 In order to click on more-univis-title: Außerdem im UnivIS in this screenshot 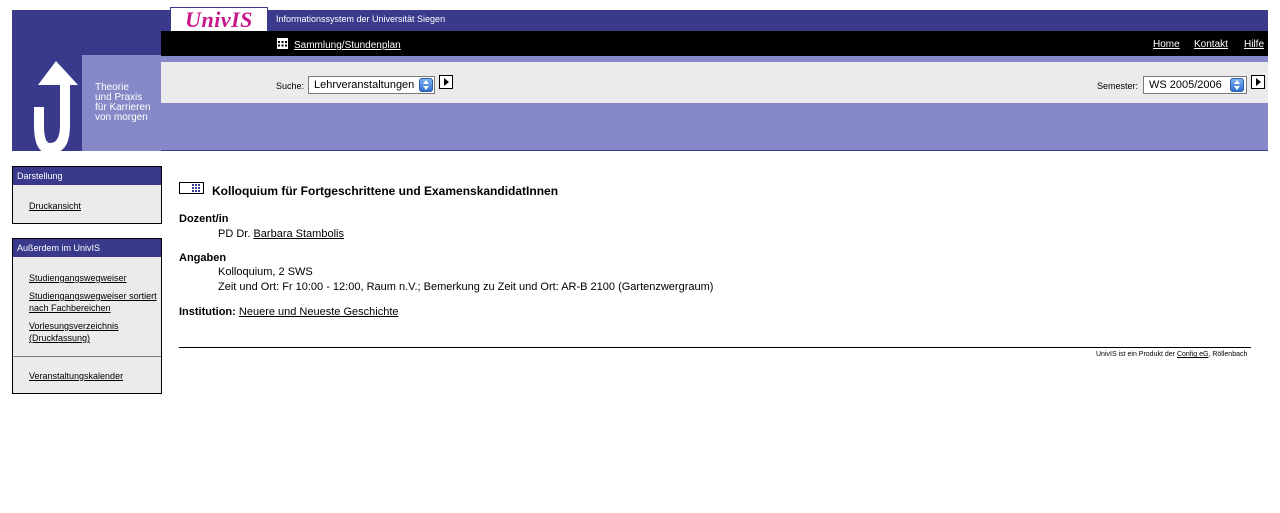, I will do `click(87, 248)`.